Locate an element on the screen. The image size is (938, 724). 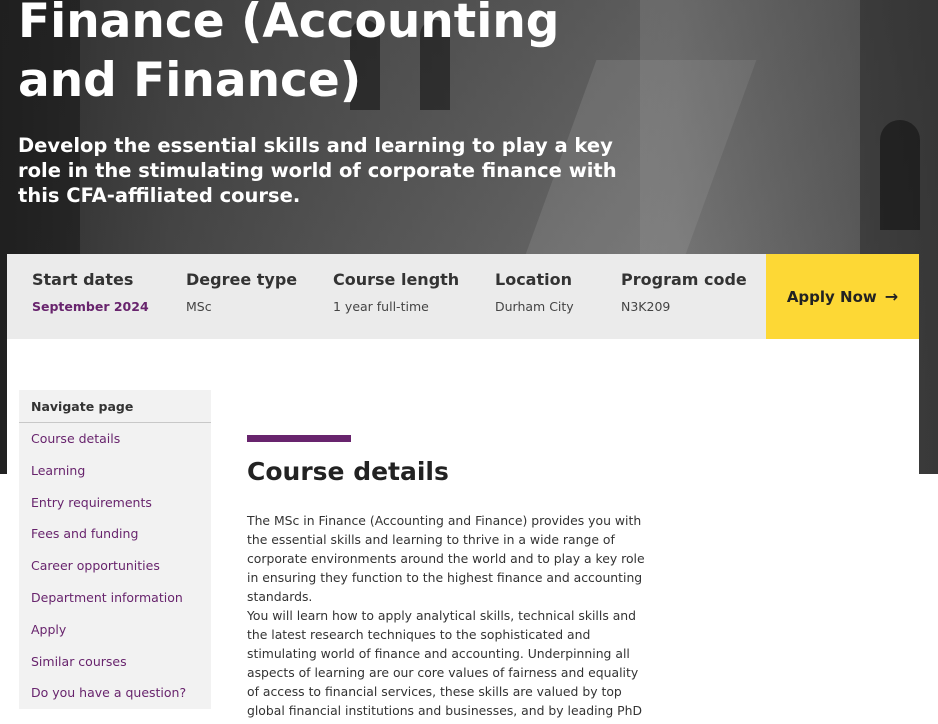
page-title: Finance (Accounting and Finance) is located at coordinates (289, 54).